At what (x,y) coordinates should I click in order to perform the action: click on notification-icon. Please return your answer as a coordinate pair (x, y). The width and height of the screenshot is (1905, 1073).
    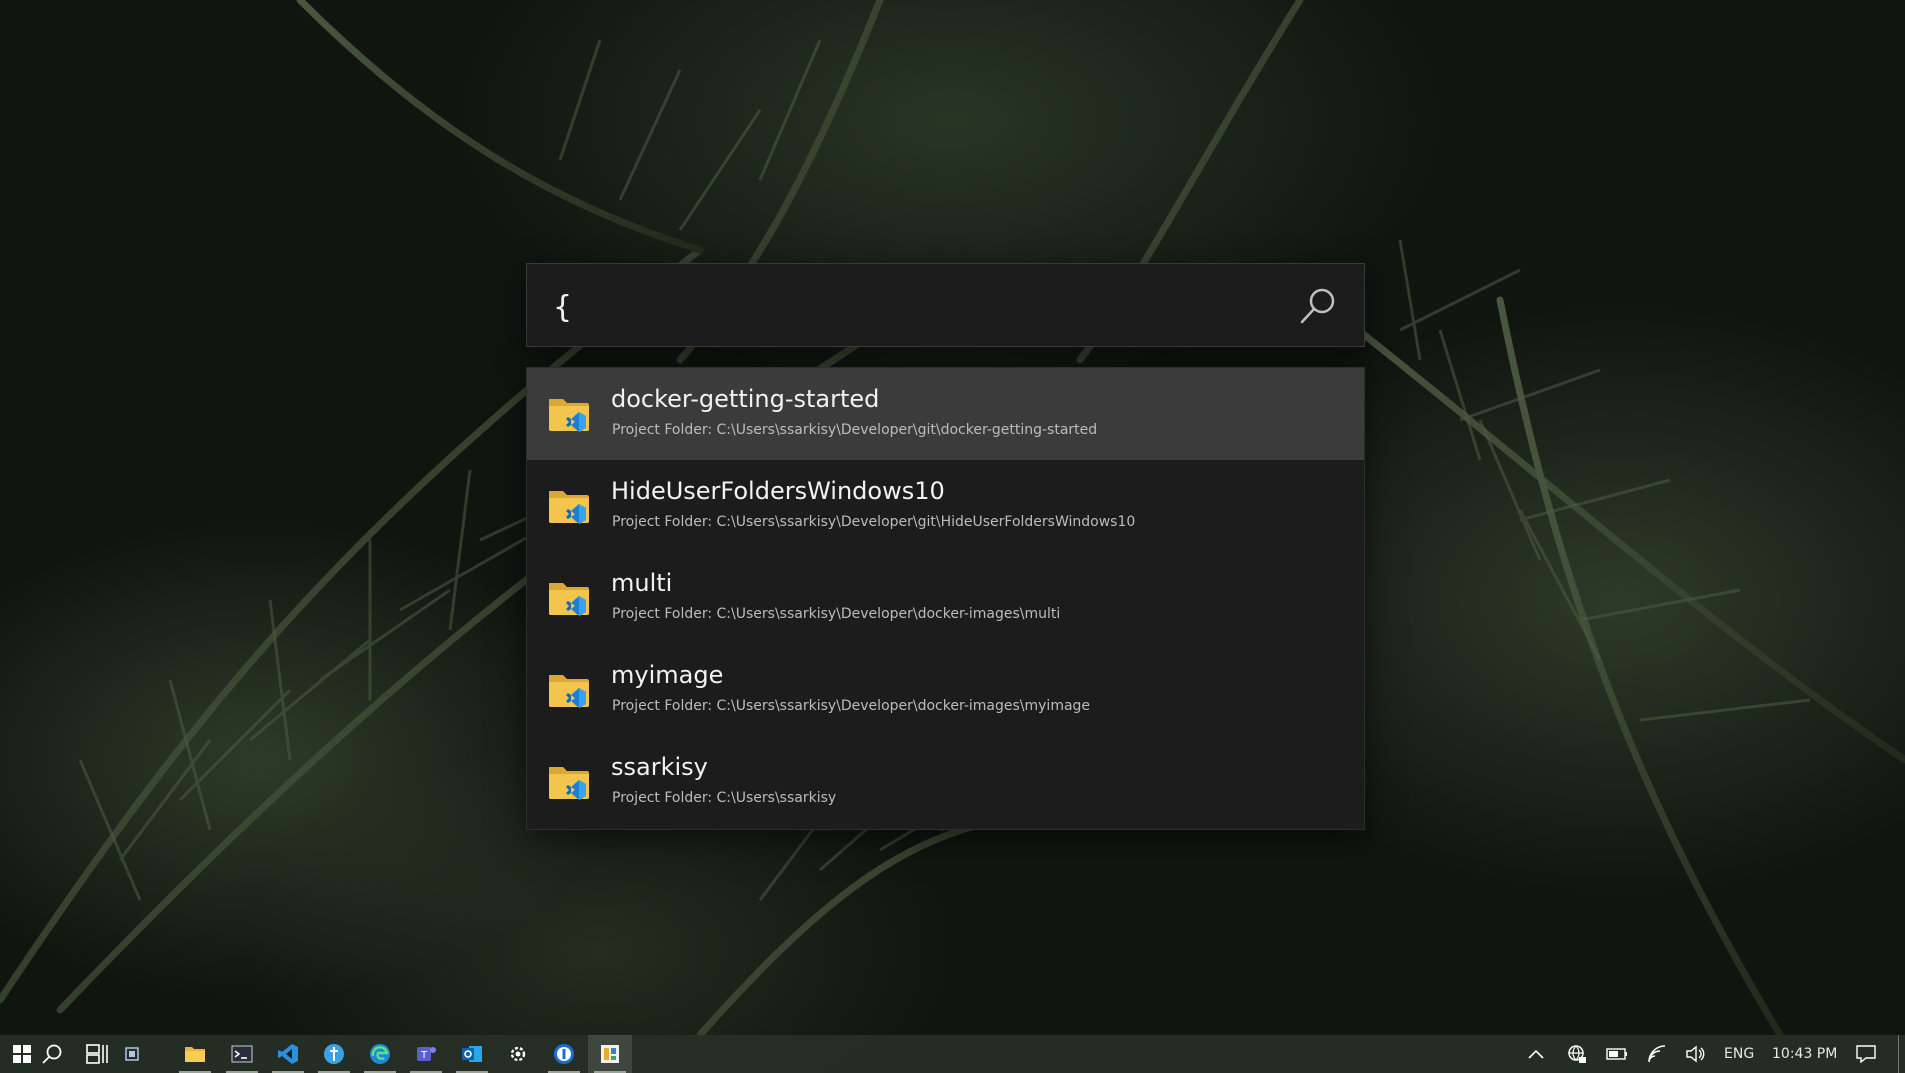
    Looking at the image, I should click on (1866, 1054).